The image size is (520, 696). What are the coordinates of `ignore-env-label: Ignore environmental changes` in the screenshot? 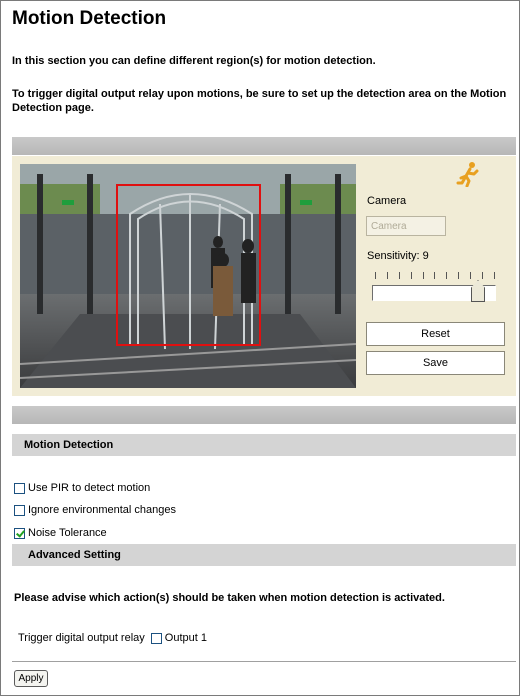 It's located at (102, 510).